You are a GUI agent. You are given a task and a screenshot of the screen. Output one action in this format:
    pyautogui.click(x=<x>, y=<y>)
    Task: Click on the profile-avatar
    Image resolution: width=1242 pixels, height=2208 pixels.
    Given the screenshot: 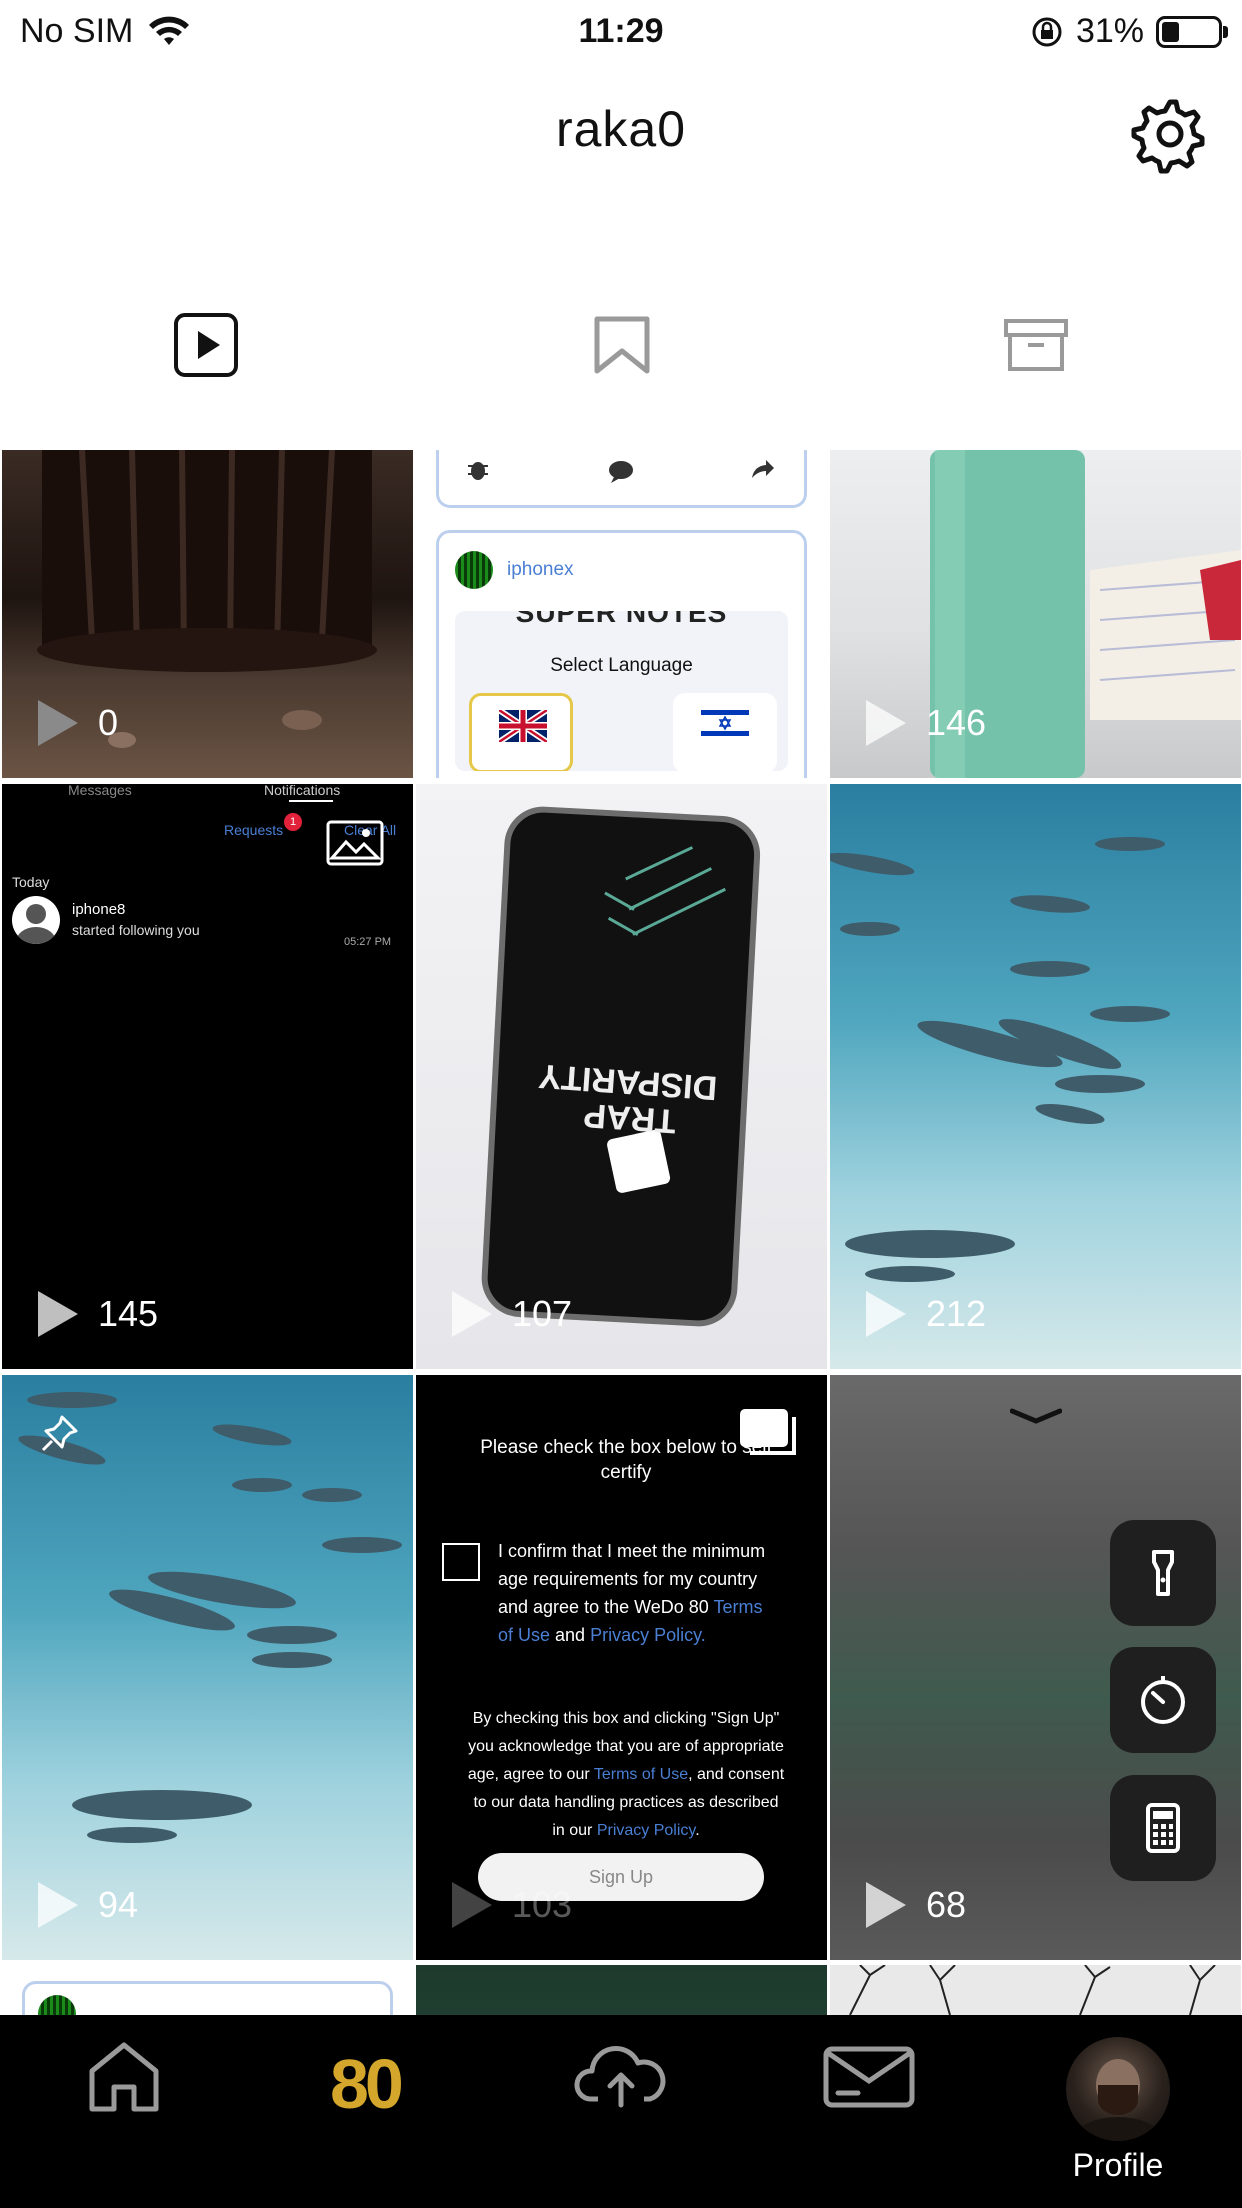 What is the action you would take?
    pyautogui.click(x=1118, y=2089)
    